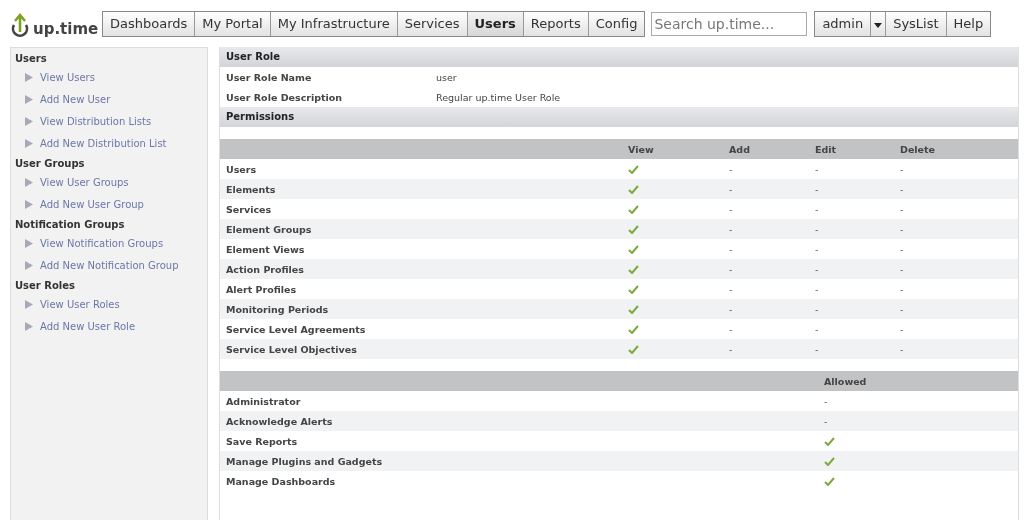 The image size is (1031, 520). I want to click on sidebar-heading: User Groups, so click(50, 164).